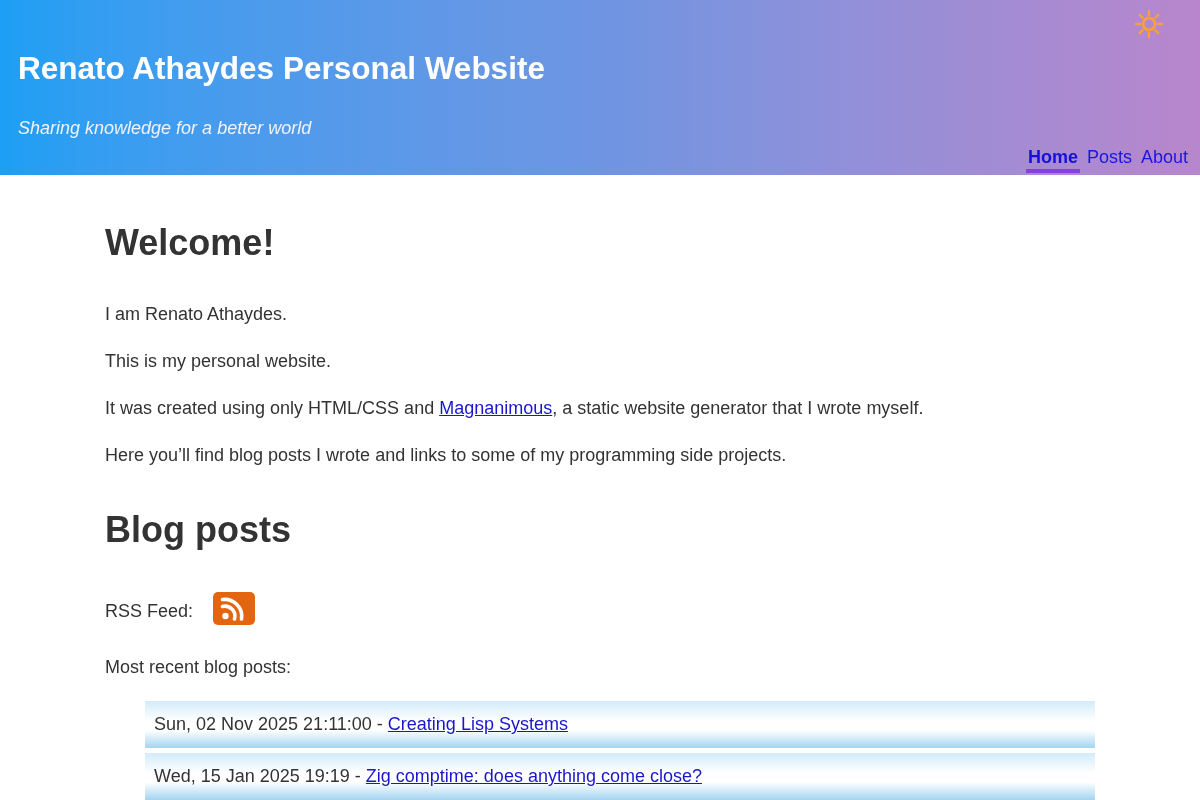  What do you see at coordinates (258, 776) in the screenshot?
I see `post-date: Wed, 15 Jan 2025 19:19 -` at bounding box center [258, 776].